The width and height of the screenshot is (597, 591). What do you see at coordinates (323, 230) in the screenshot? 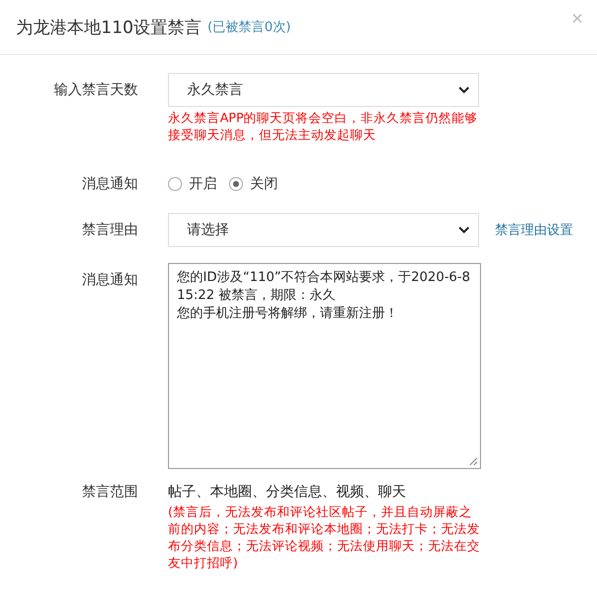
I see `select-field: 请选择` at bounding box center [323, 230].